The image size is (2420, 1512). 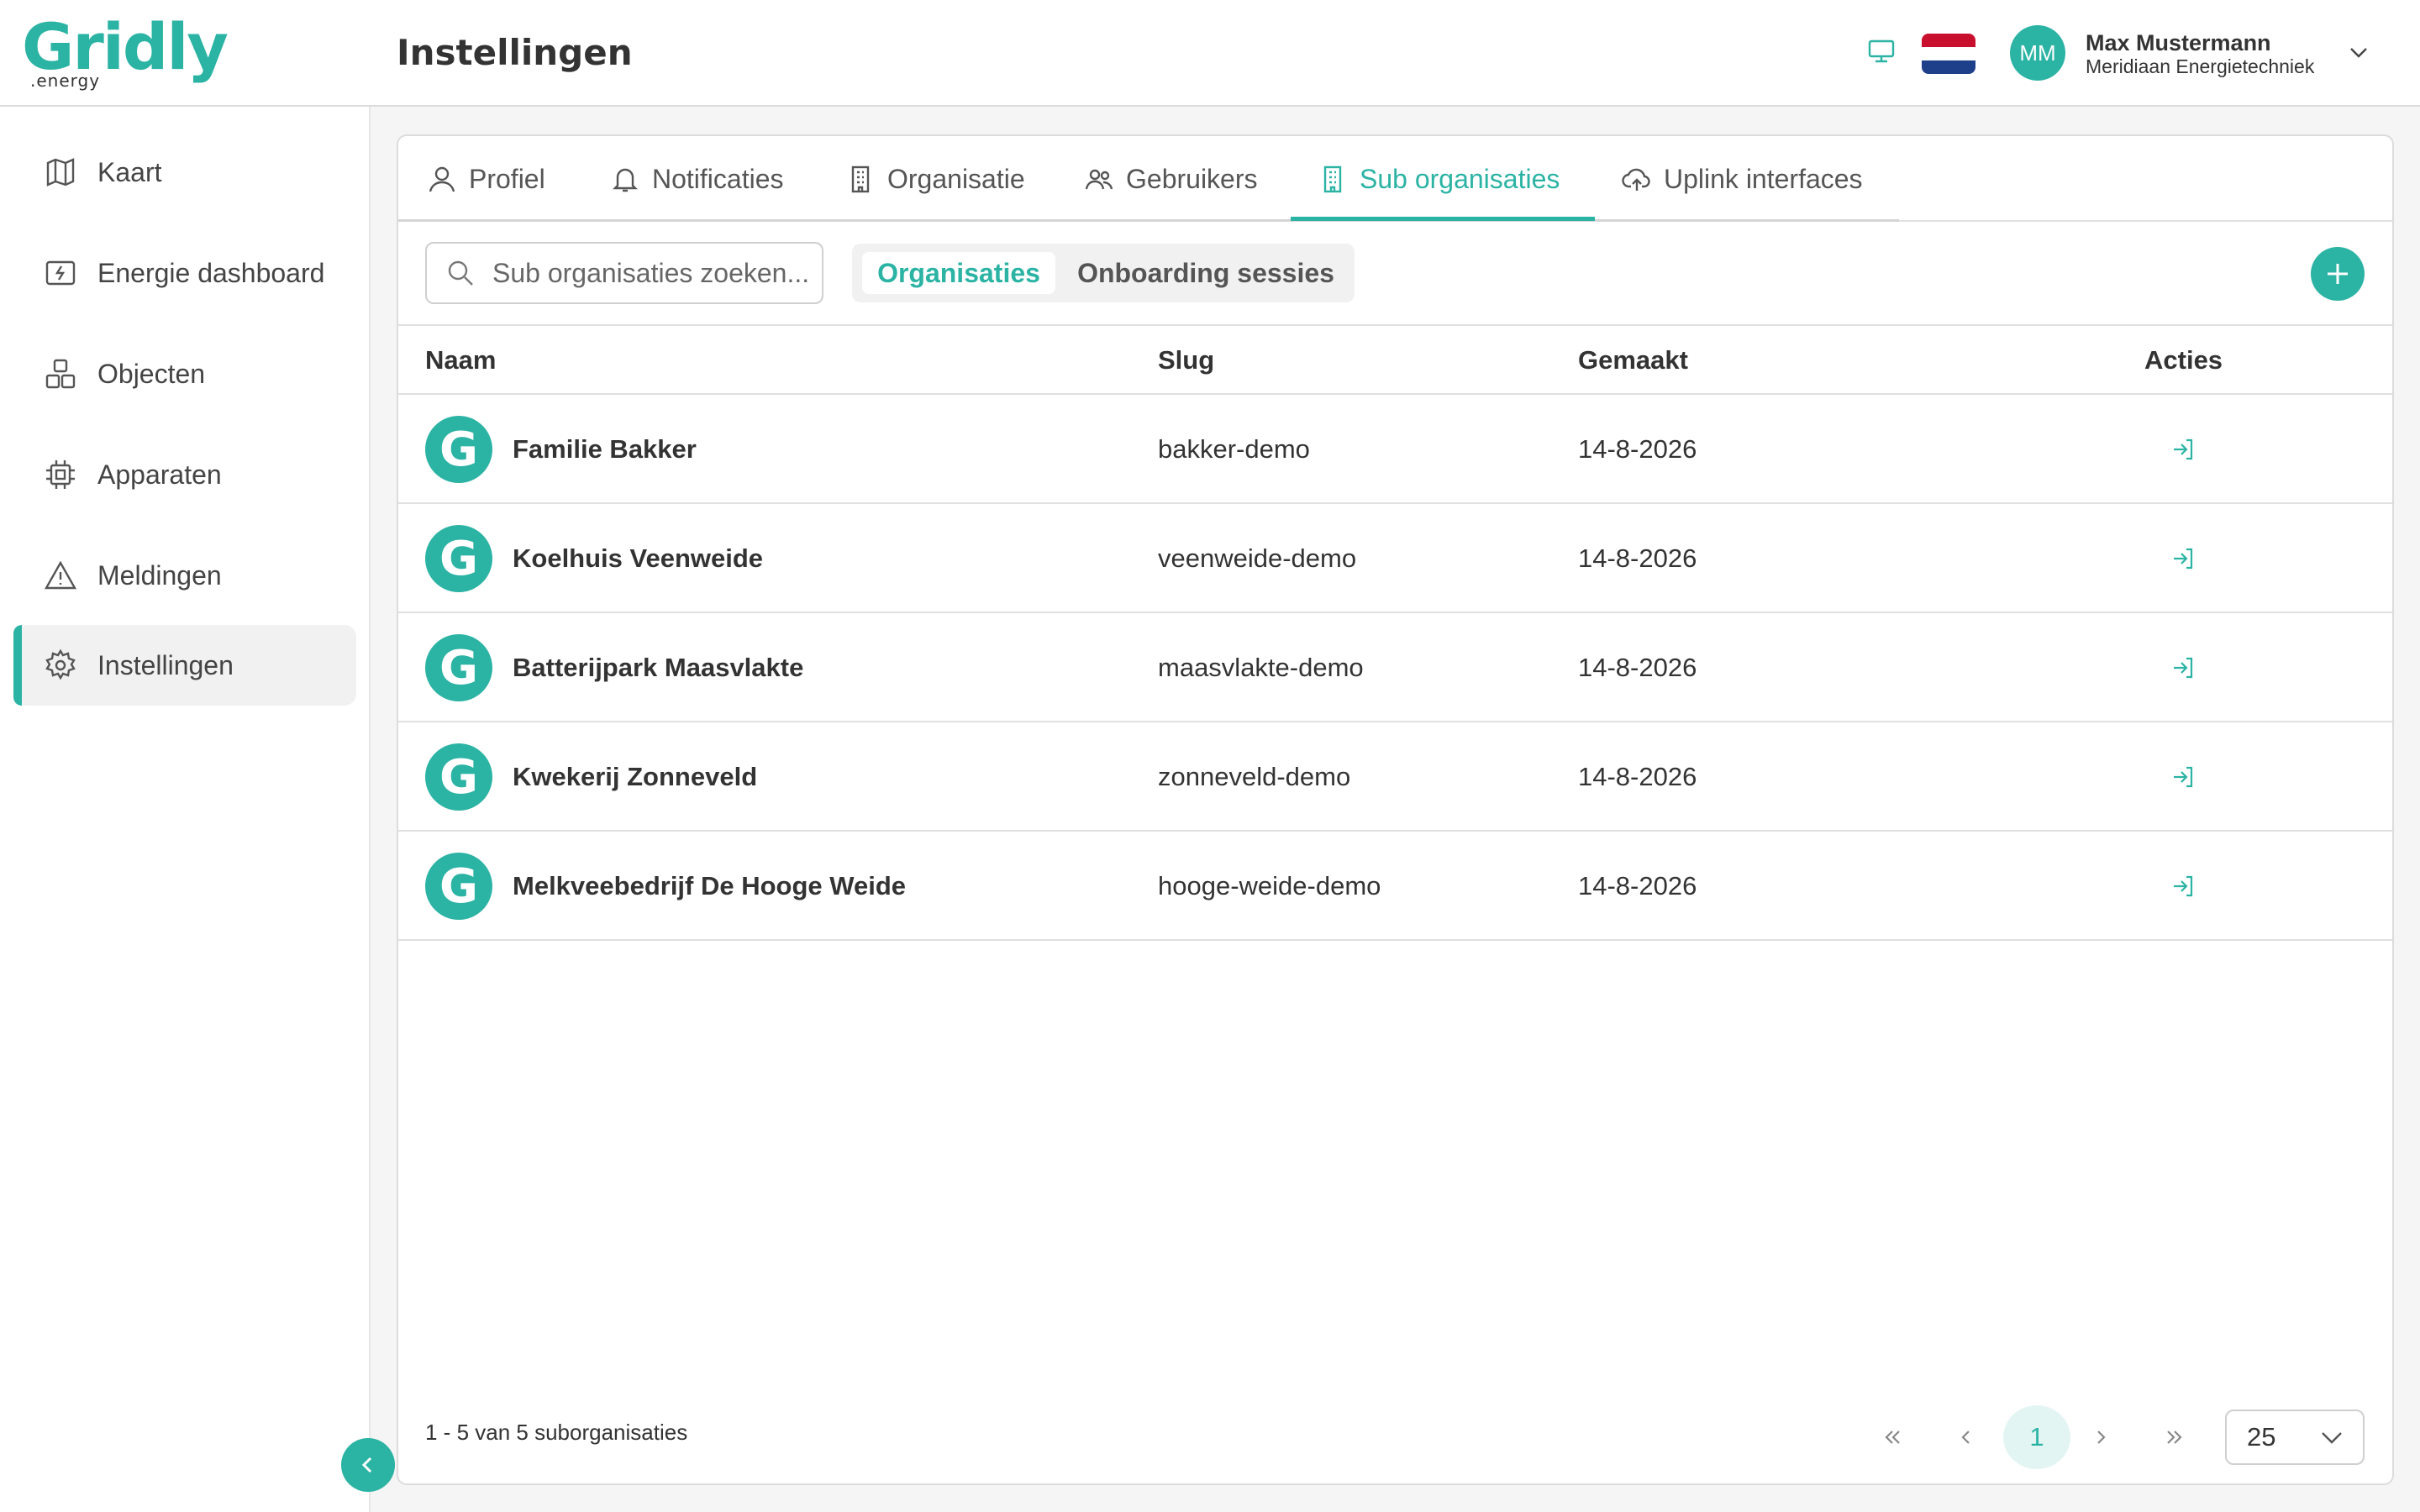 What do you see at coordinates (1966, 1437) in the screenshot?
I see `previous-page-button` at bounding box center [1966, 1437].